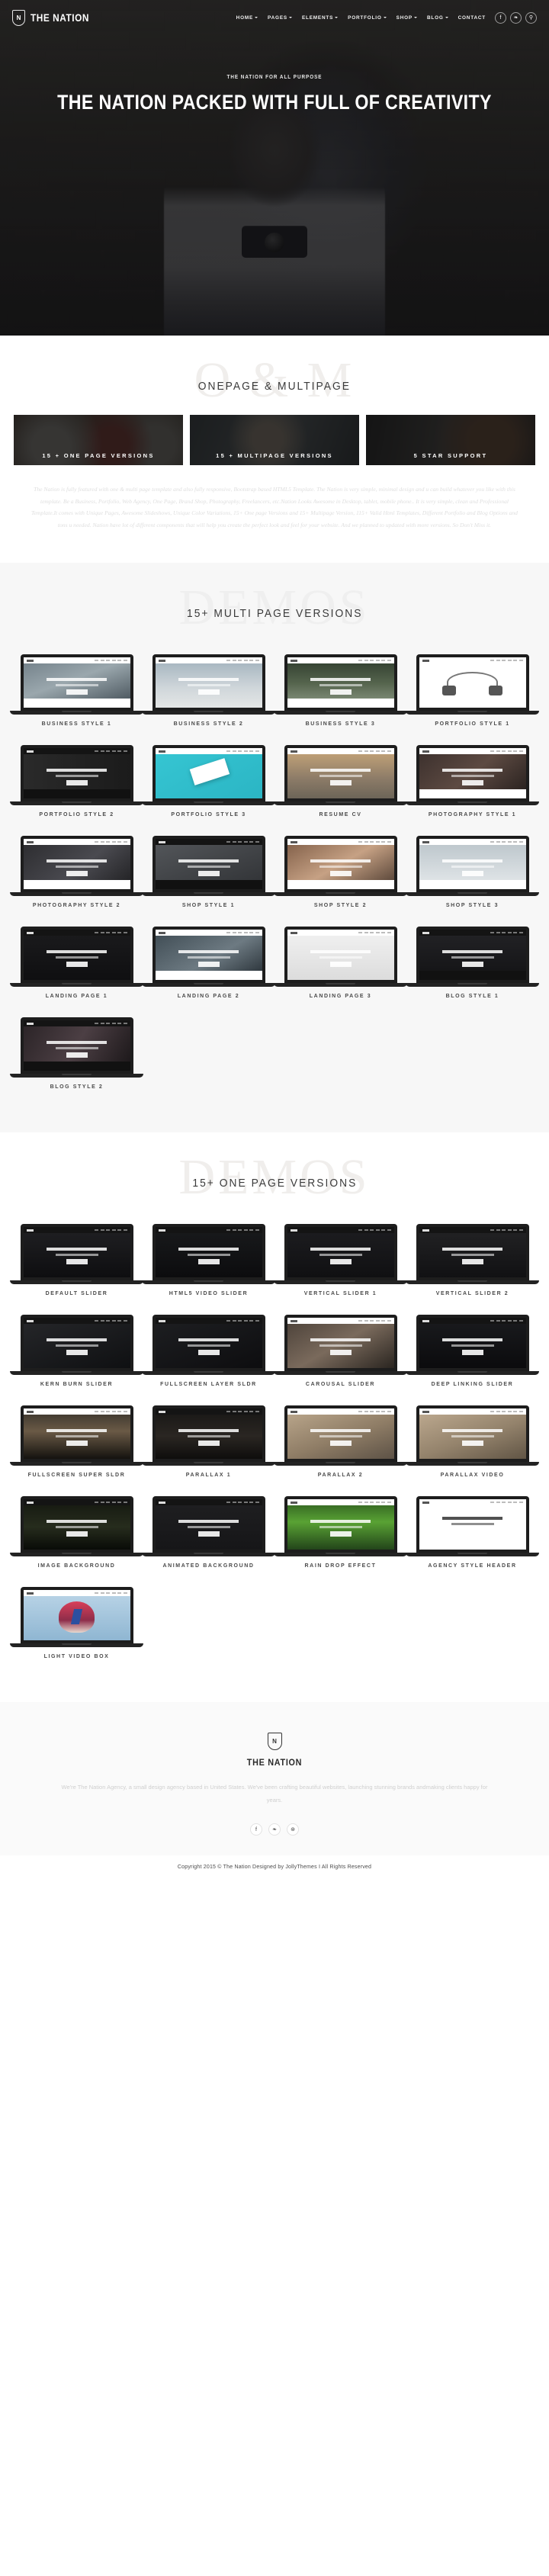 The height and width of the screenshot is (2576, 549). I want to click on demo-thumbnail: CAROUSAL SLIDER, so click(340, 1352).